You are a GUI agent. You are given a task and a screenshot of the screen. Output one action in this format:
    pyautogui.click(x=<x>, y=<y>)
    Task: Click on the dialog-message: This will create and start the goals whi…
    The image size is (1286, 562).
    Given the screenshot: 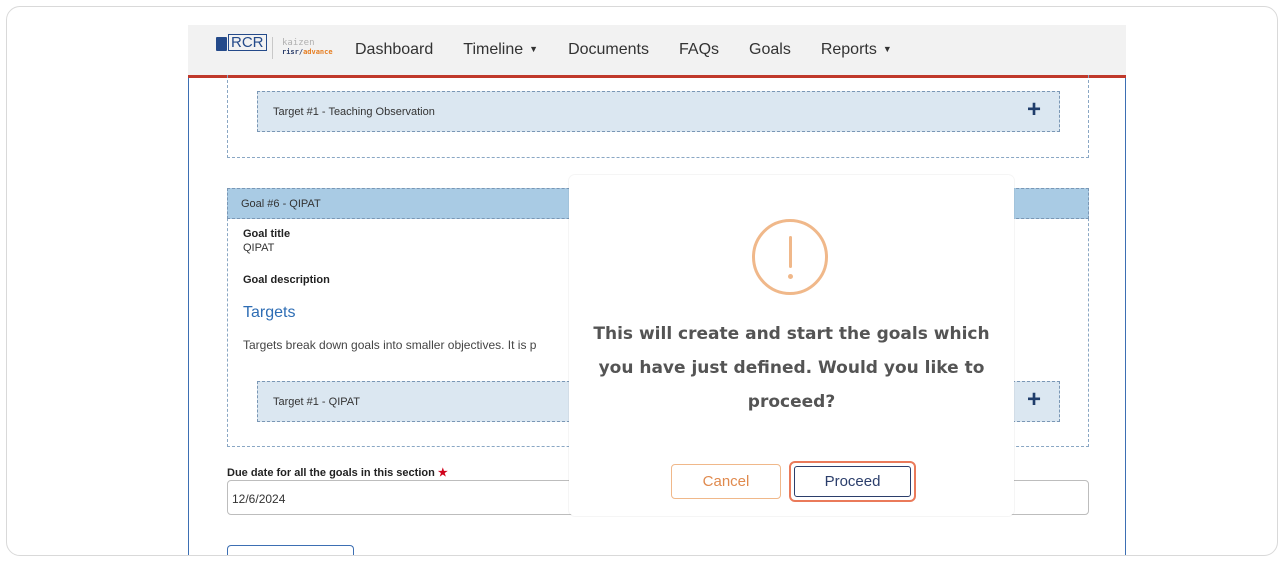 What is the action you would take?
    pyautogui.click(x=791, y=368)
    